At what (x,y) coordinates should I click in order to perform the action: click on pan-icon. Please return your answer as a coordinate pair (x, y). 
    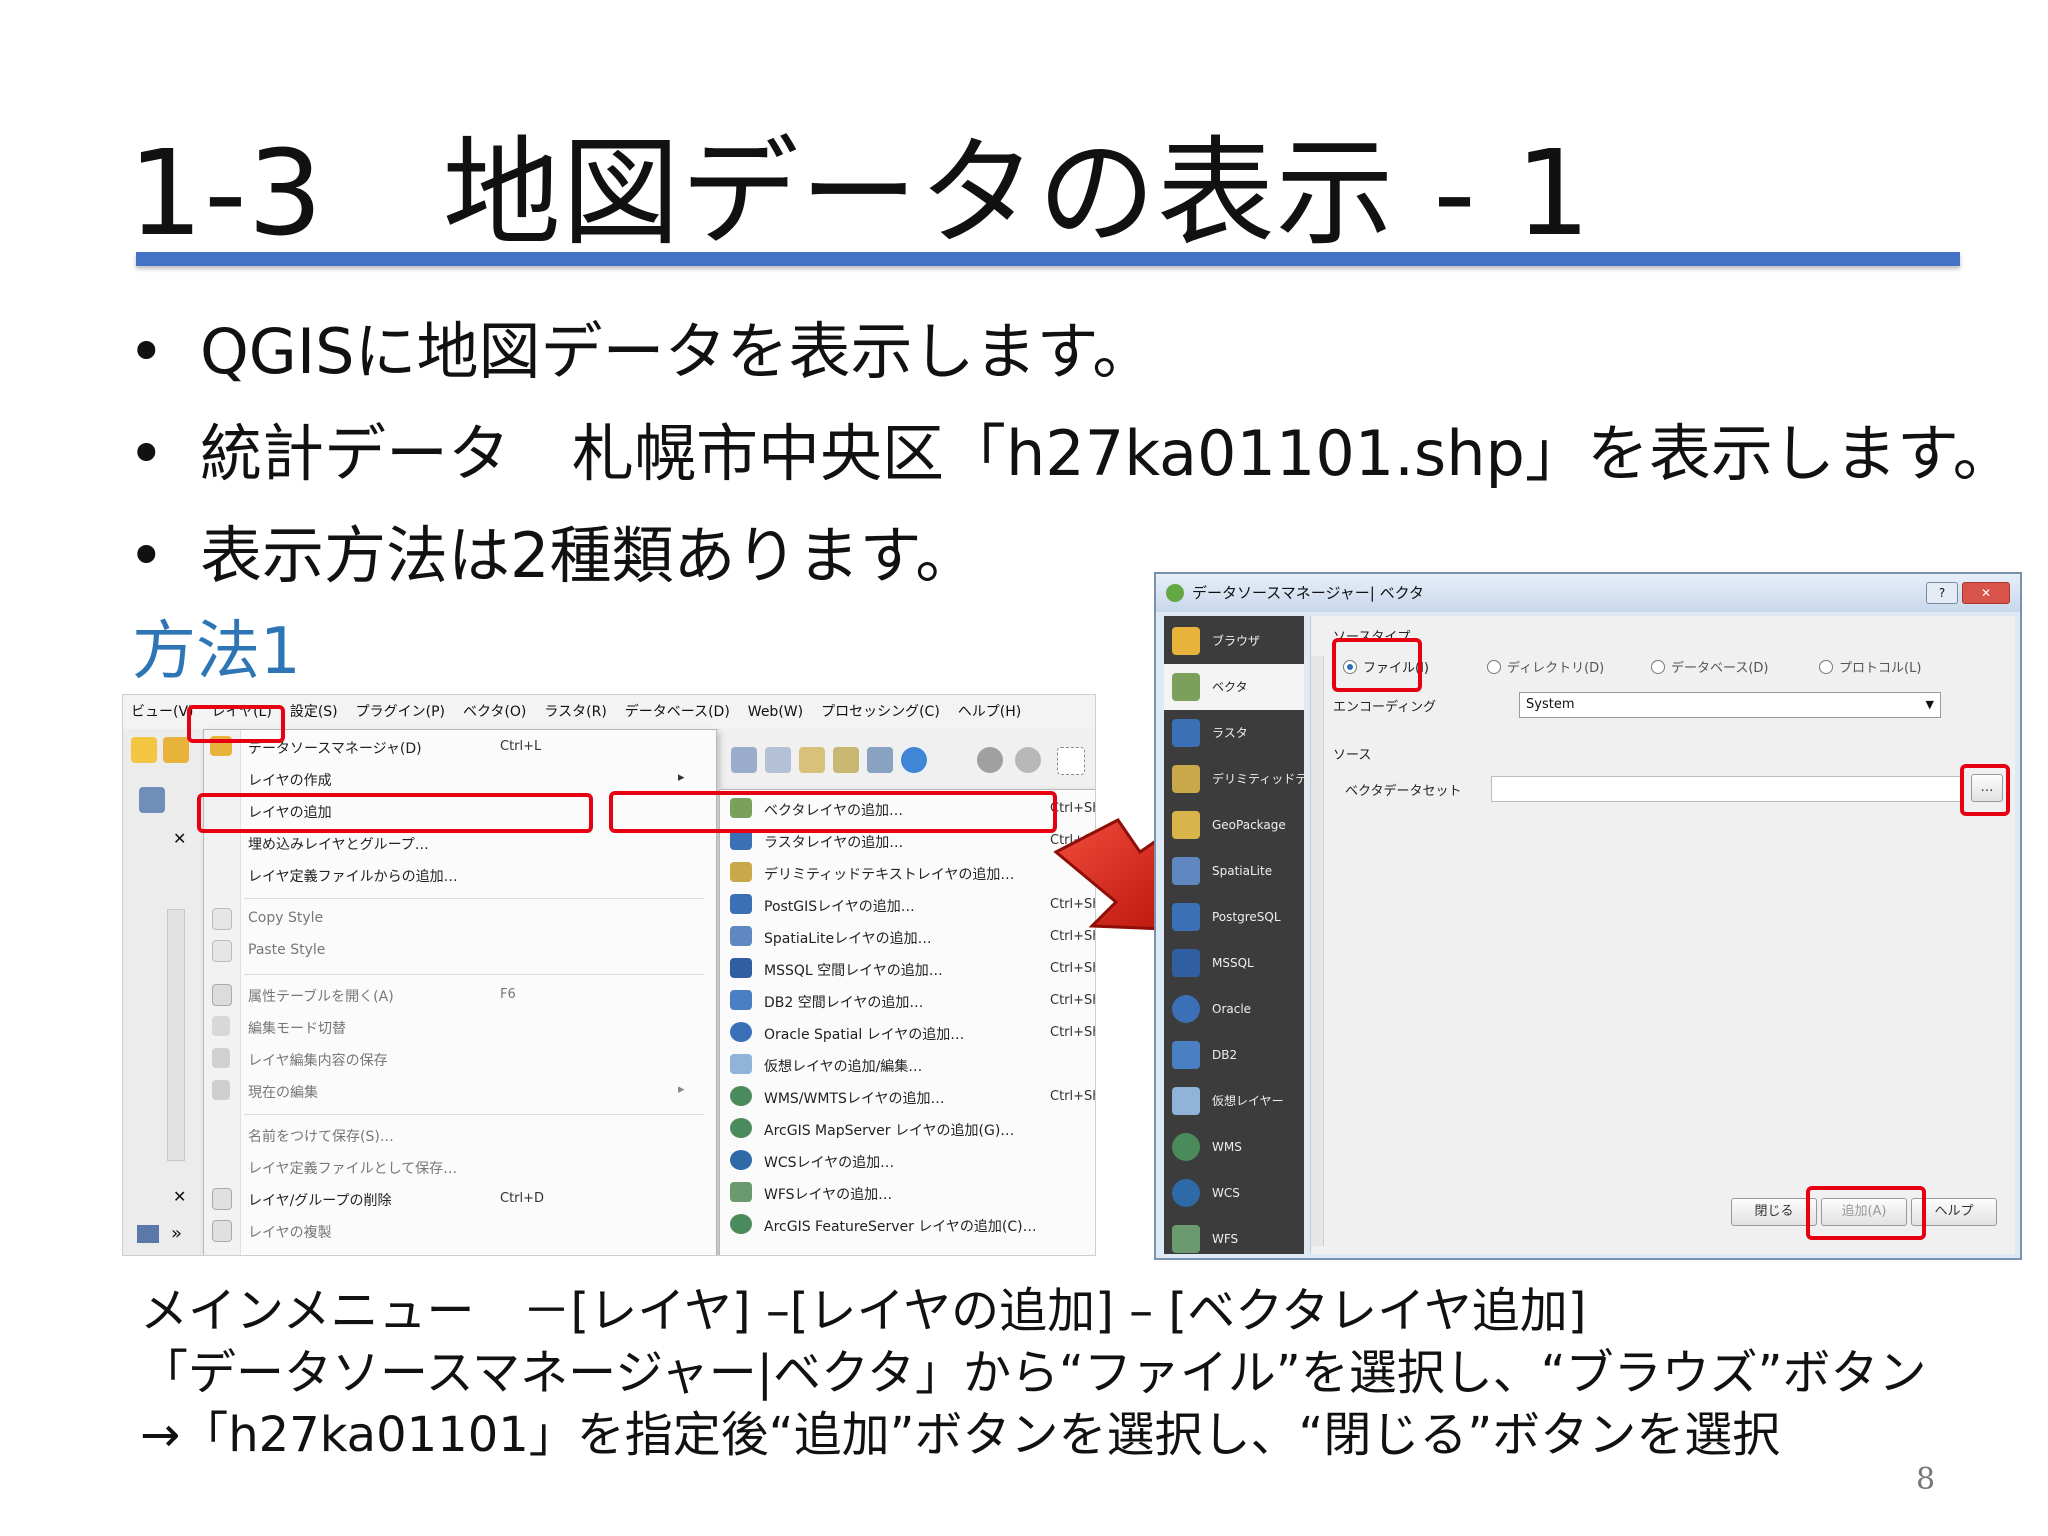
    Looking at the image, I should click on (744, 760).